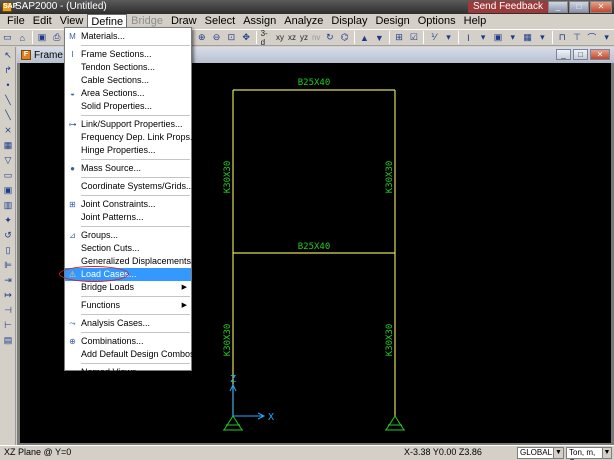 This screenshot has width=614, height=460. I want to click on menu-help: Help, so click(475, 21).